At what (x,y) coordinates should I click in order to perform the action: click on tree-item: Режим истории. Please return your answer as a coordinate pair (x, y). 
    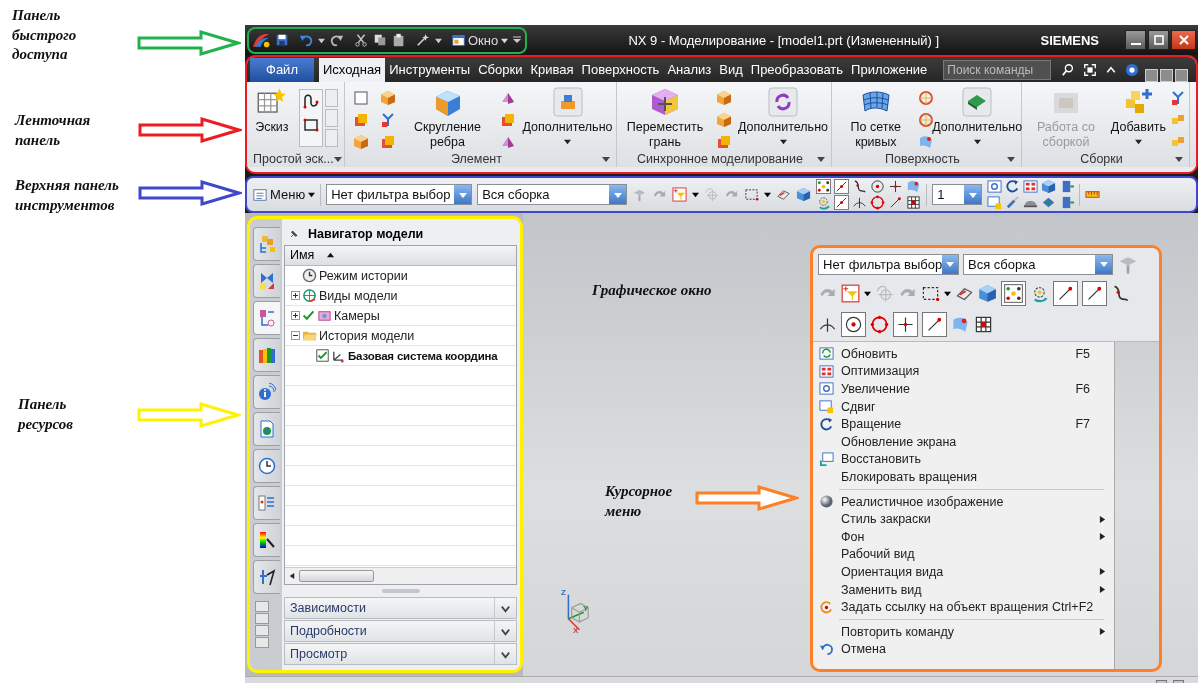
    Looking at the image, I should click on (400, 275).